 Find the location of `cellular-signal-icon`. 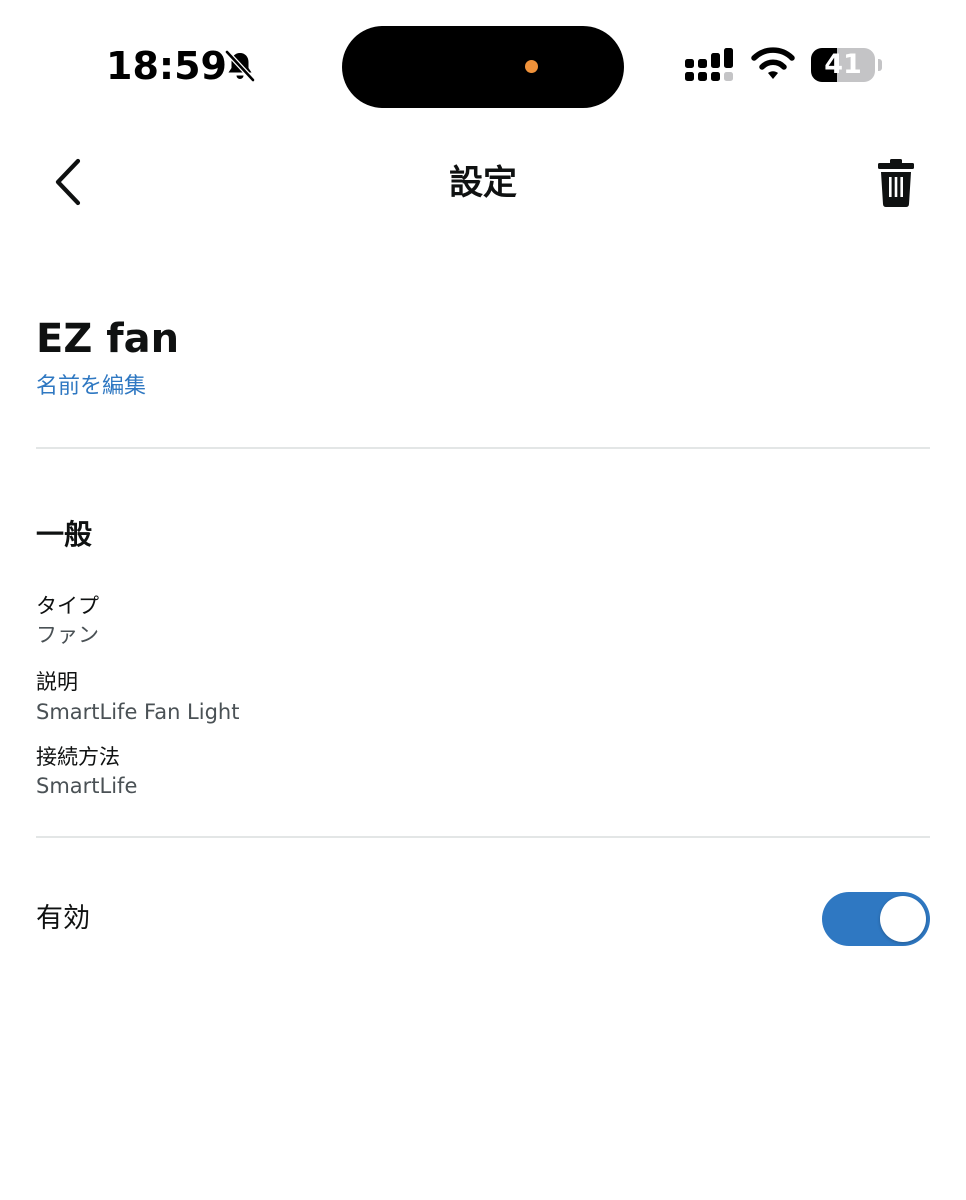

cellular-signal-icon is located at coordinates (709, 64).